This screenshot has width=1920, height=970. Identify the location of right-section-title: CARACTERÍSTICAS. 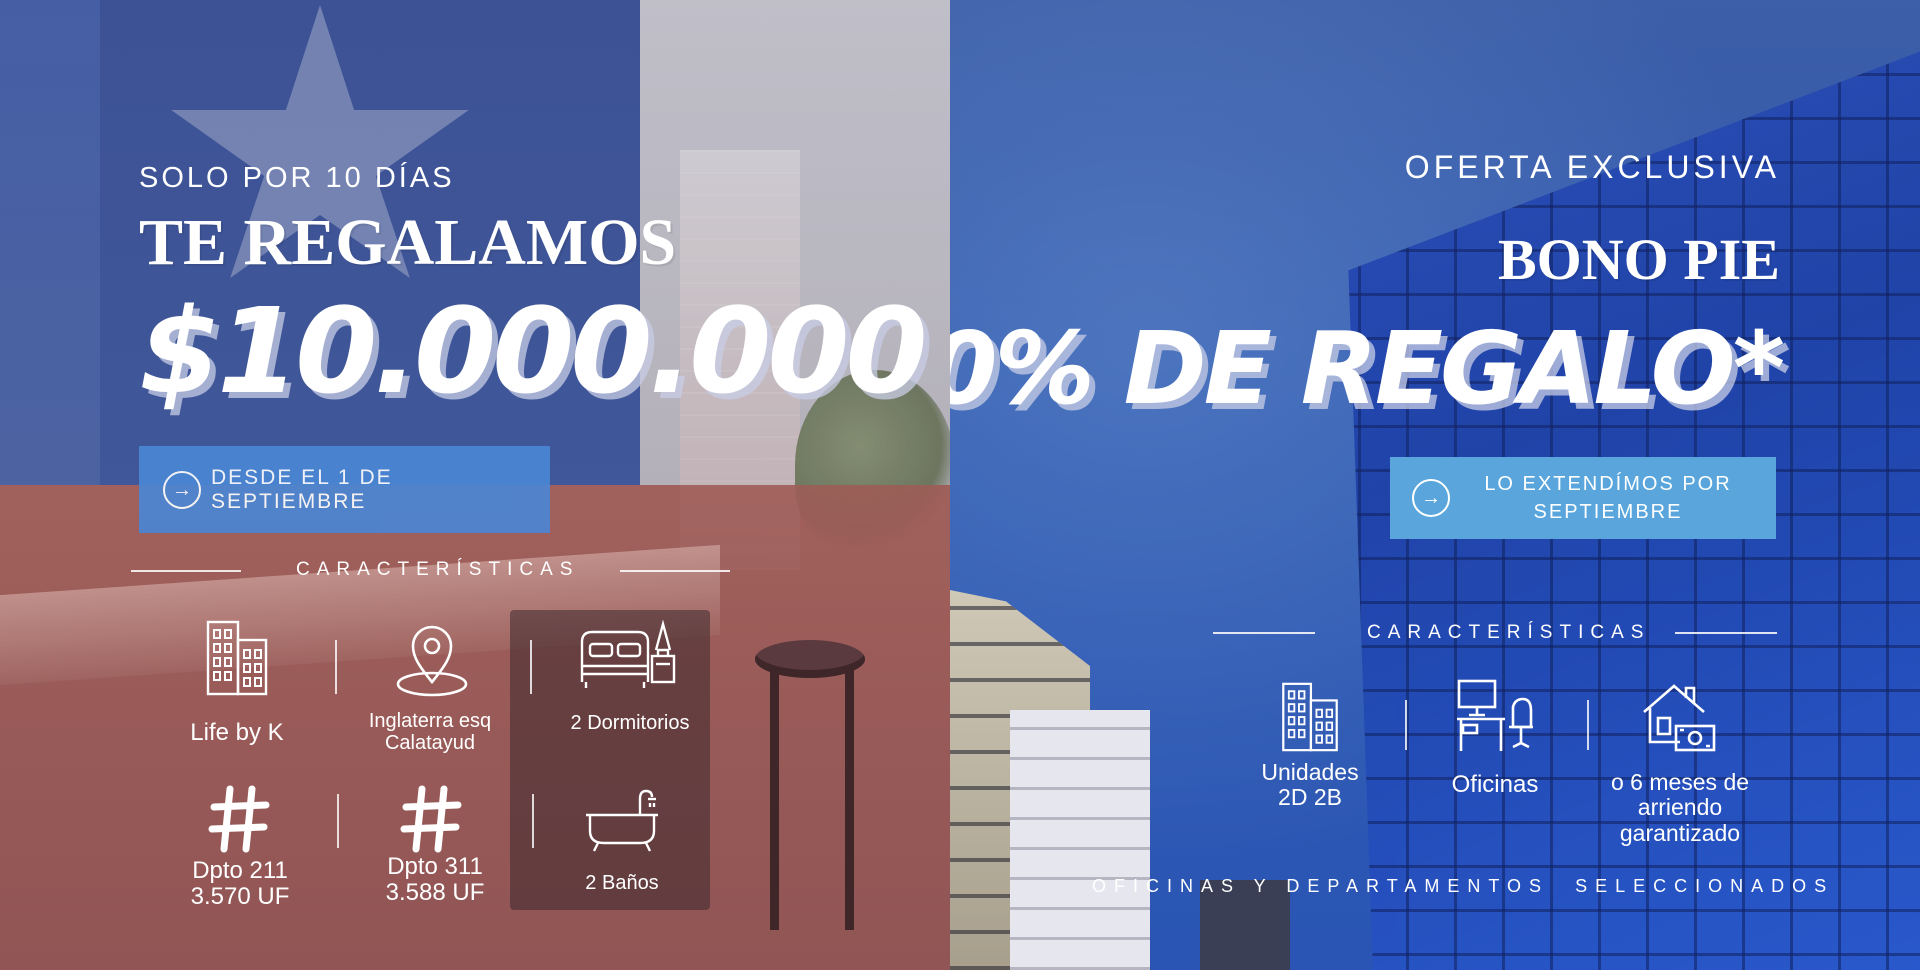
(1509, 632).